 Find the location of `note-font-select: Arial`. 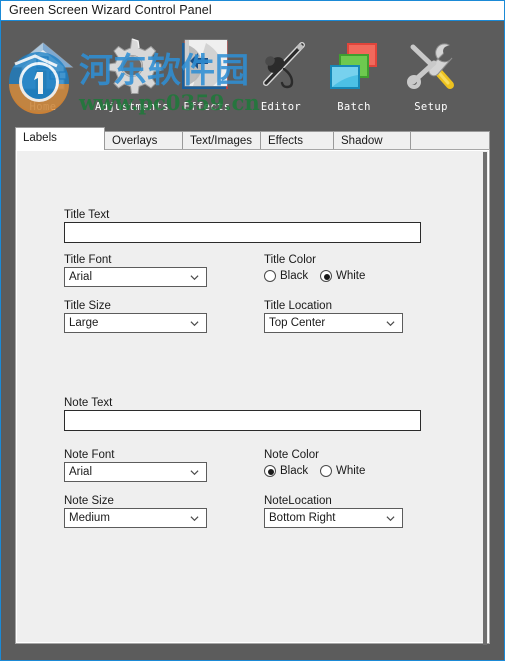

note-font-select: Arial is located at coordinates (135, 472).